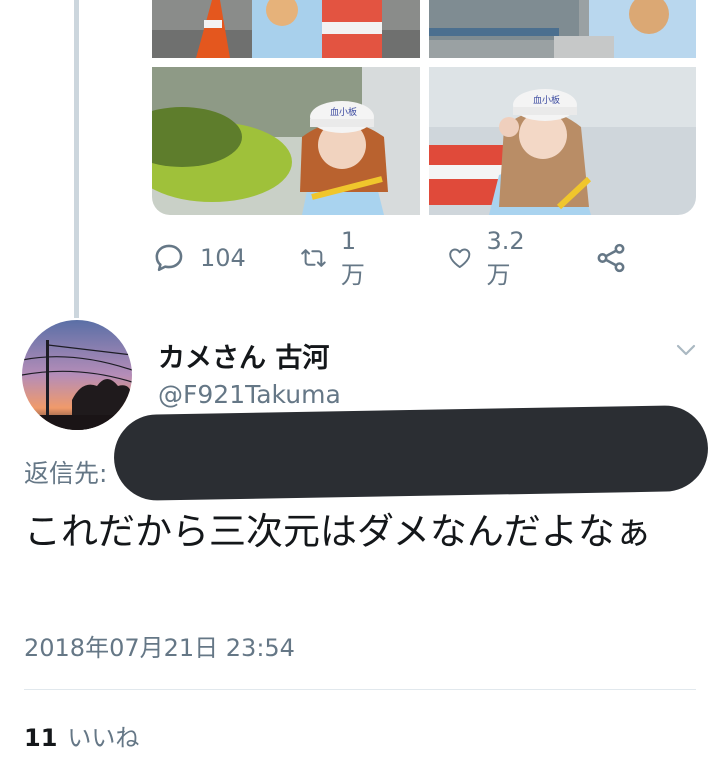 Image resolution: width=719 pixels, height=768 pixels. Describe the element at coordinates (243, 355) in the screenshot. I see `display-name: カメさん 古河` at that location.